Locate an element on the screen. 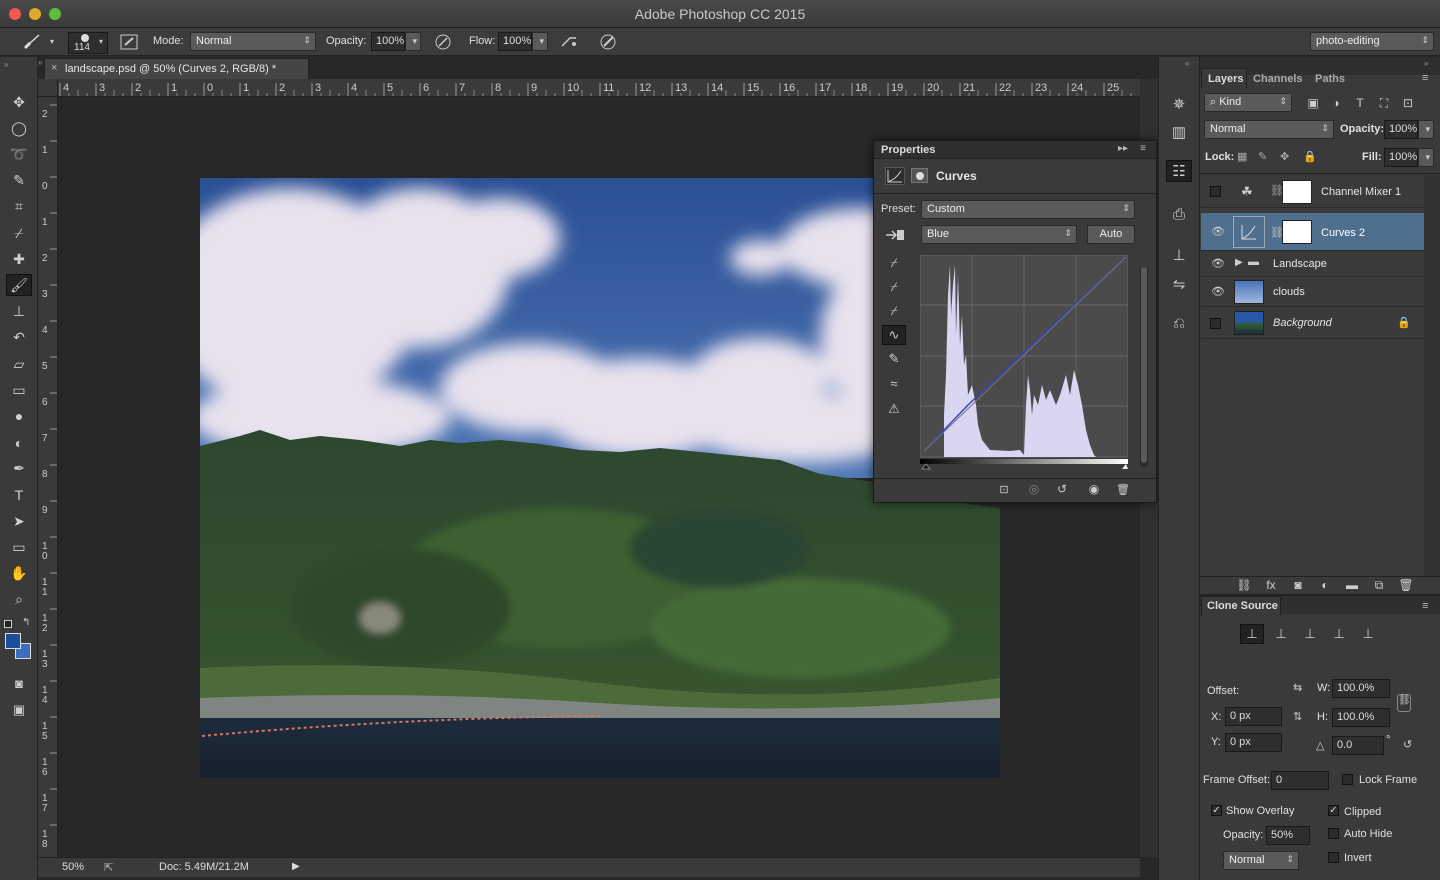 This screenshot has width=1440, height=880. flip-vertical-icon: ⇅ is located at coordinates (1297, 716).